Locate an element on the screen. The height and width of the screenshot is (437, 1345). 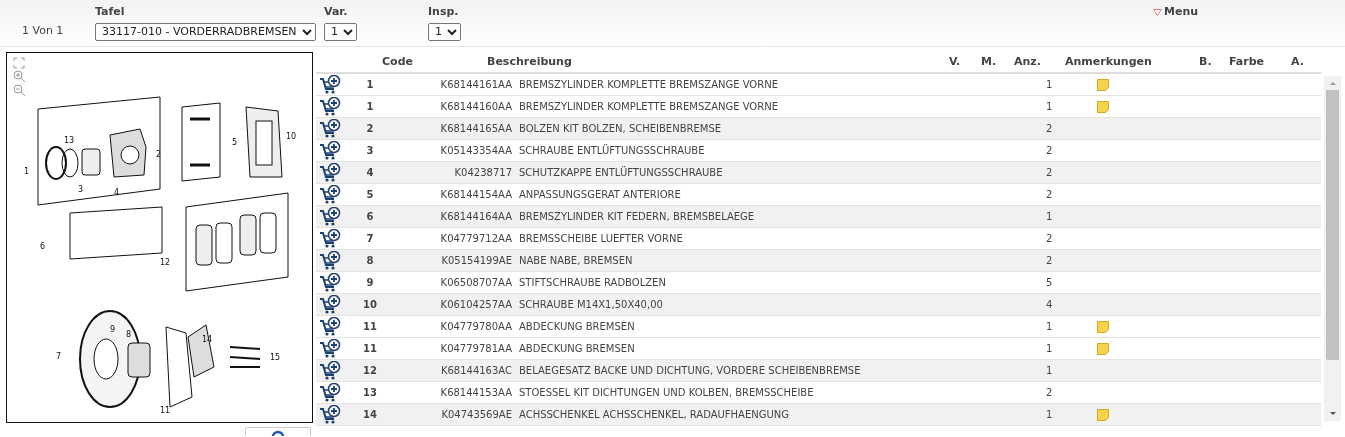
search-icon is located at coordinates (278, 433).